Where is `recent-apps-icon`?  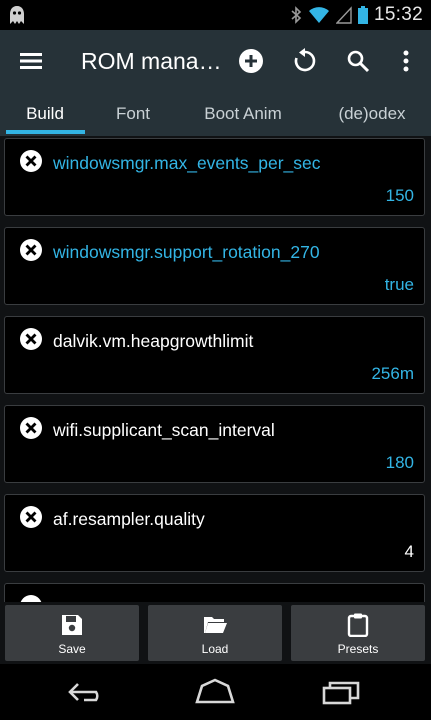 recent-apps-icon is located at coordinates (342, 692).